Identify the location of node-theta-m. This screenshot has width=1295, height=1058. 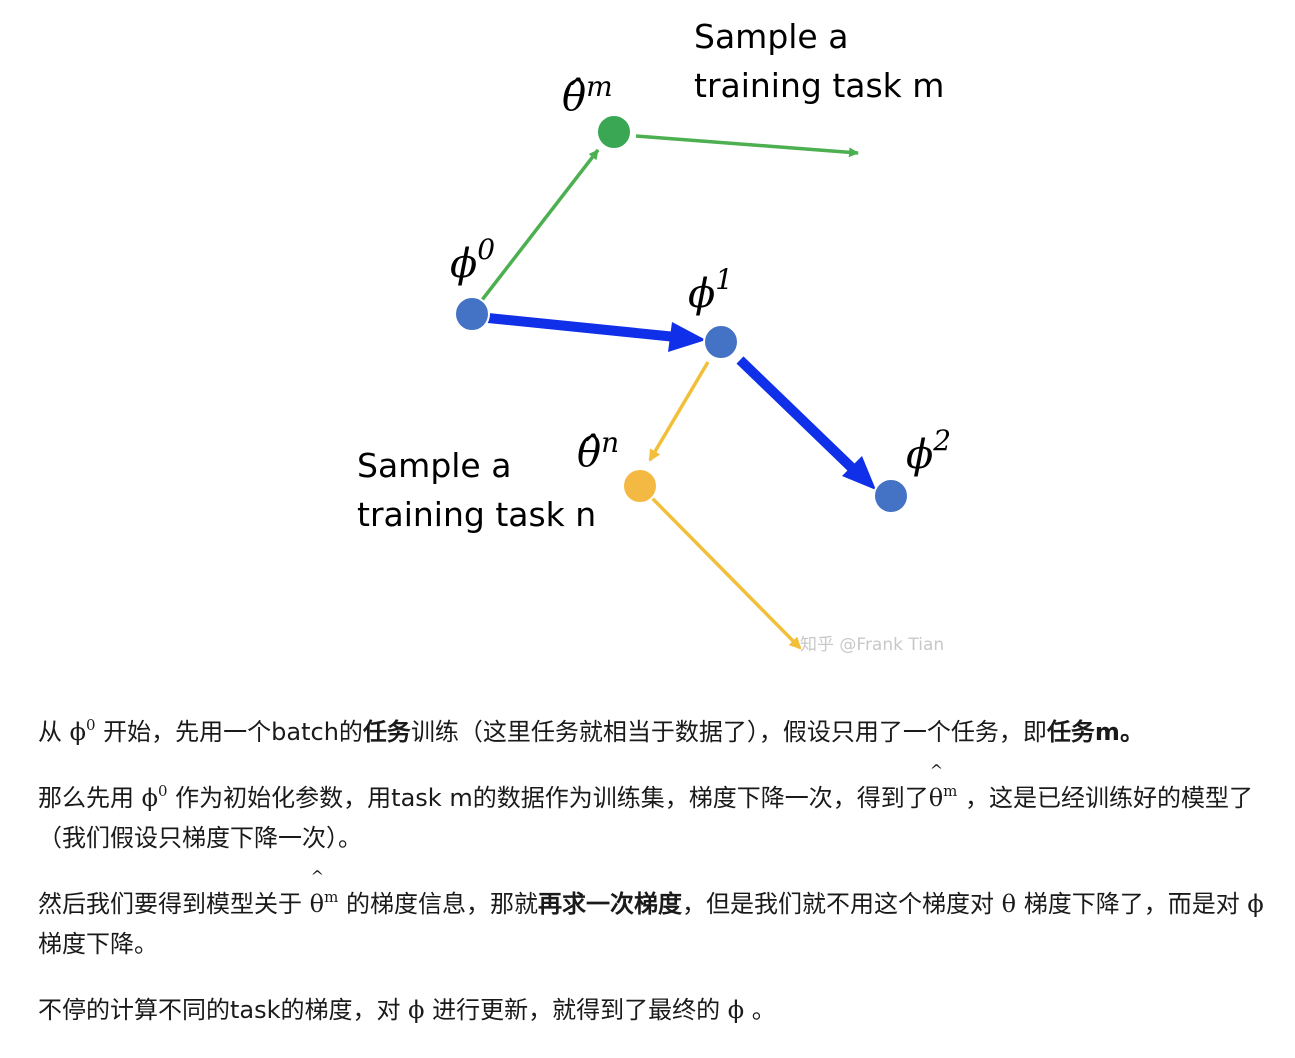
(614, 132).